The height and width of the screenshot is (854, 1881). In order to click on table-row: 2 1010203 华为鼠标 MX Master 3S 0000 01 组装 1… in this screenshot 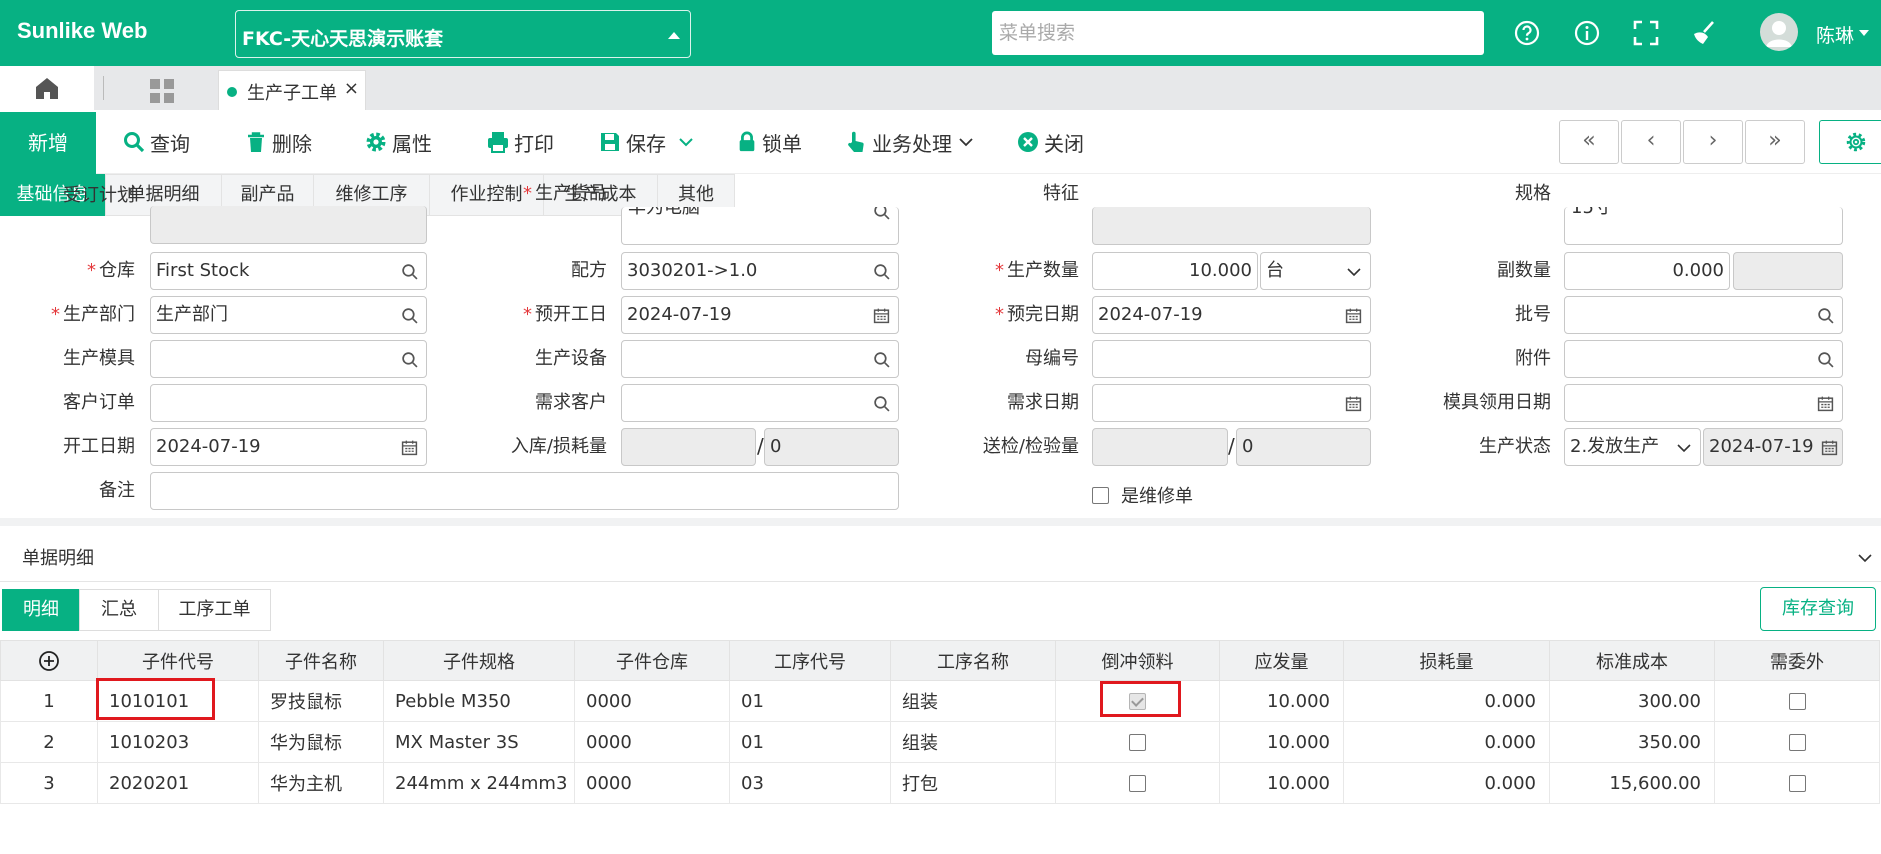, I will do `click(940, 742)`.